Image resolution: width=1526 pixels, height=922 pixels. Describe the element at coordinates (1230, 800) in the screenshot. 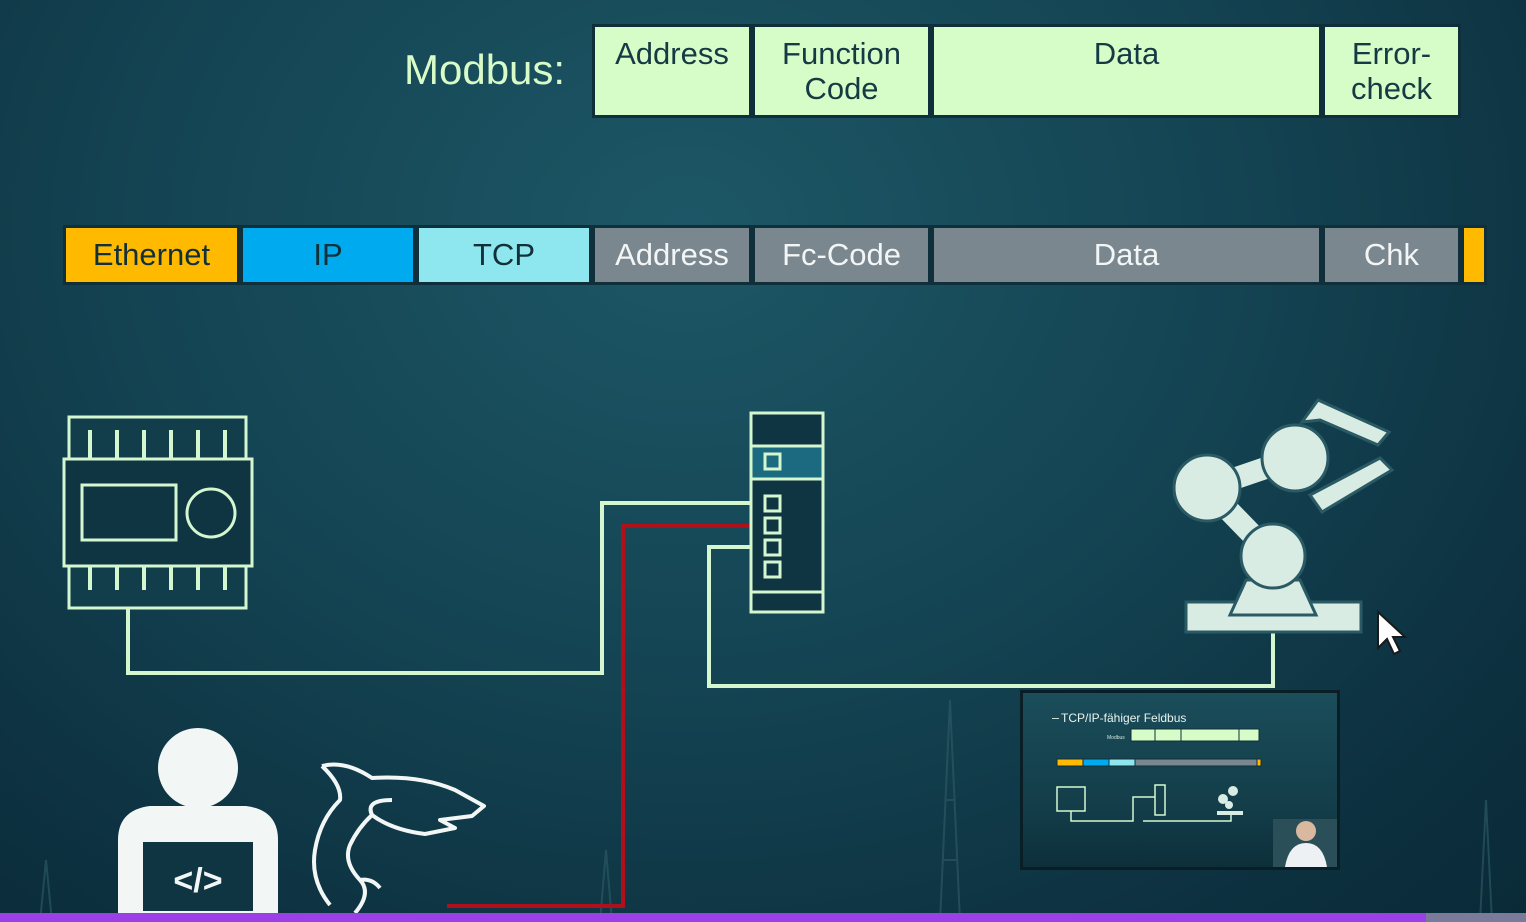

I see `thumbnail-robot` at that location.